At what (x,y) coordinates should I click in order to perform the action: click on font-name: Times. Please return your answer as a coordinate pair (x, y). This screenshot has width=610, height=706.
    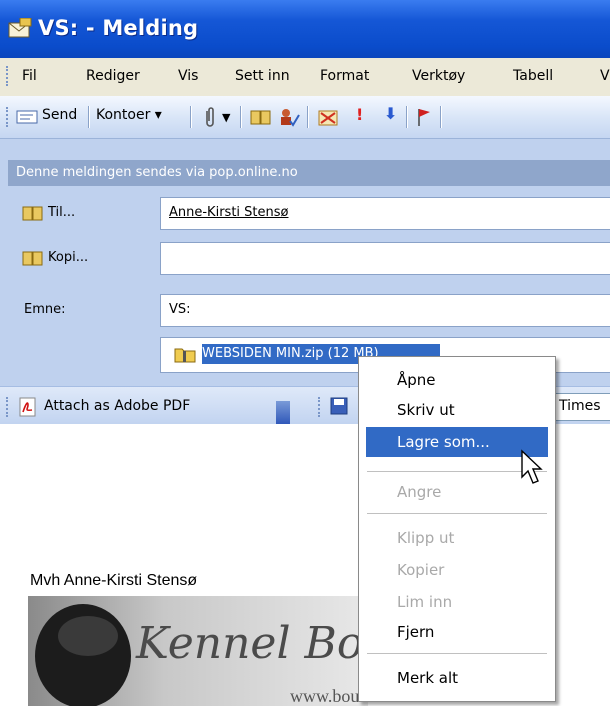
    Looking at the image, I should click on (580, 406).